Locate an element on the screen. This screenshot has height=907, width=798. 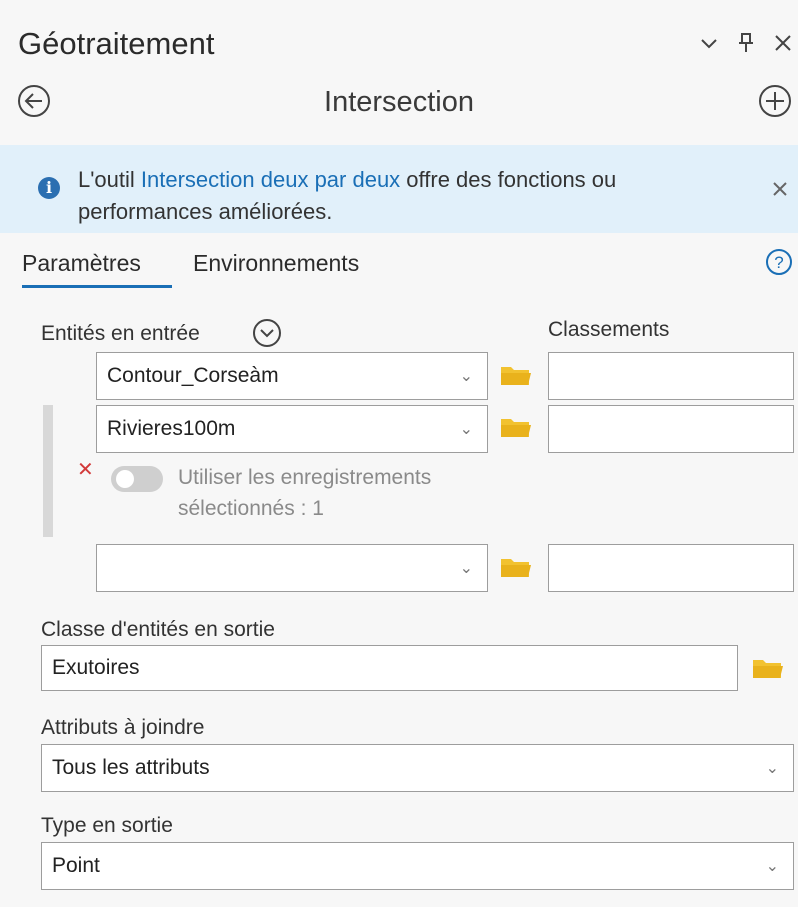
info-icon: i is located at coordinates (49, 188).